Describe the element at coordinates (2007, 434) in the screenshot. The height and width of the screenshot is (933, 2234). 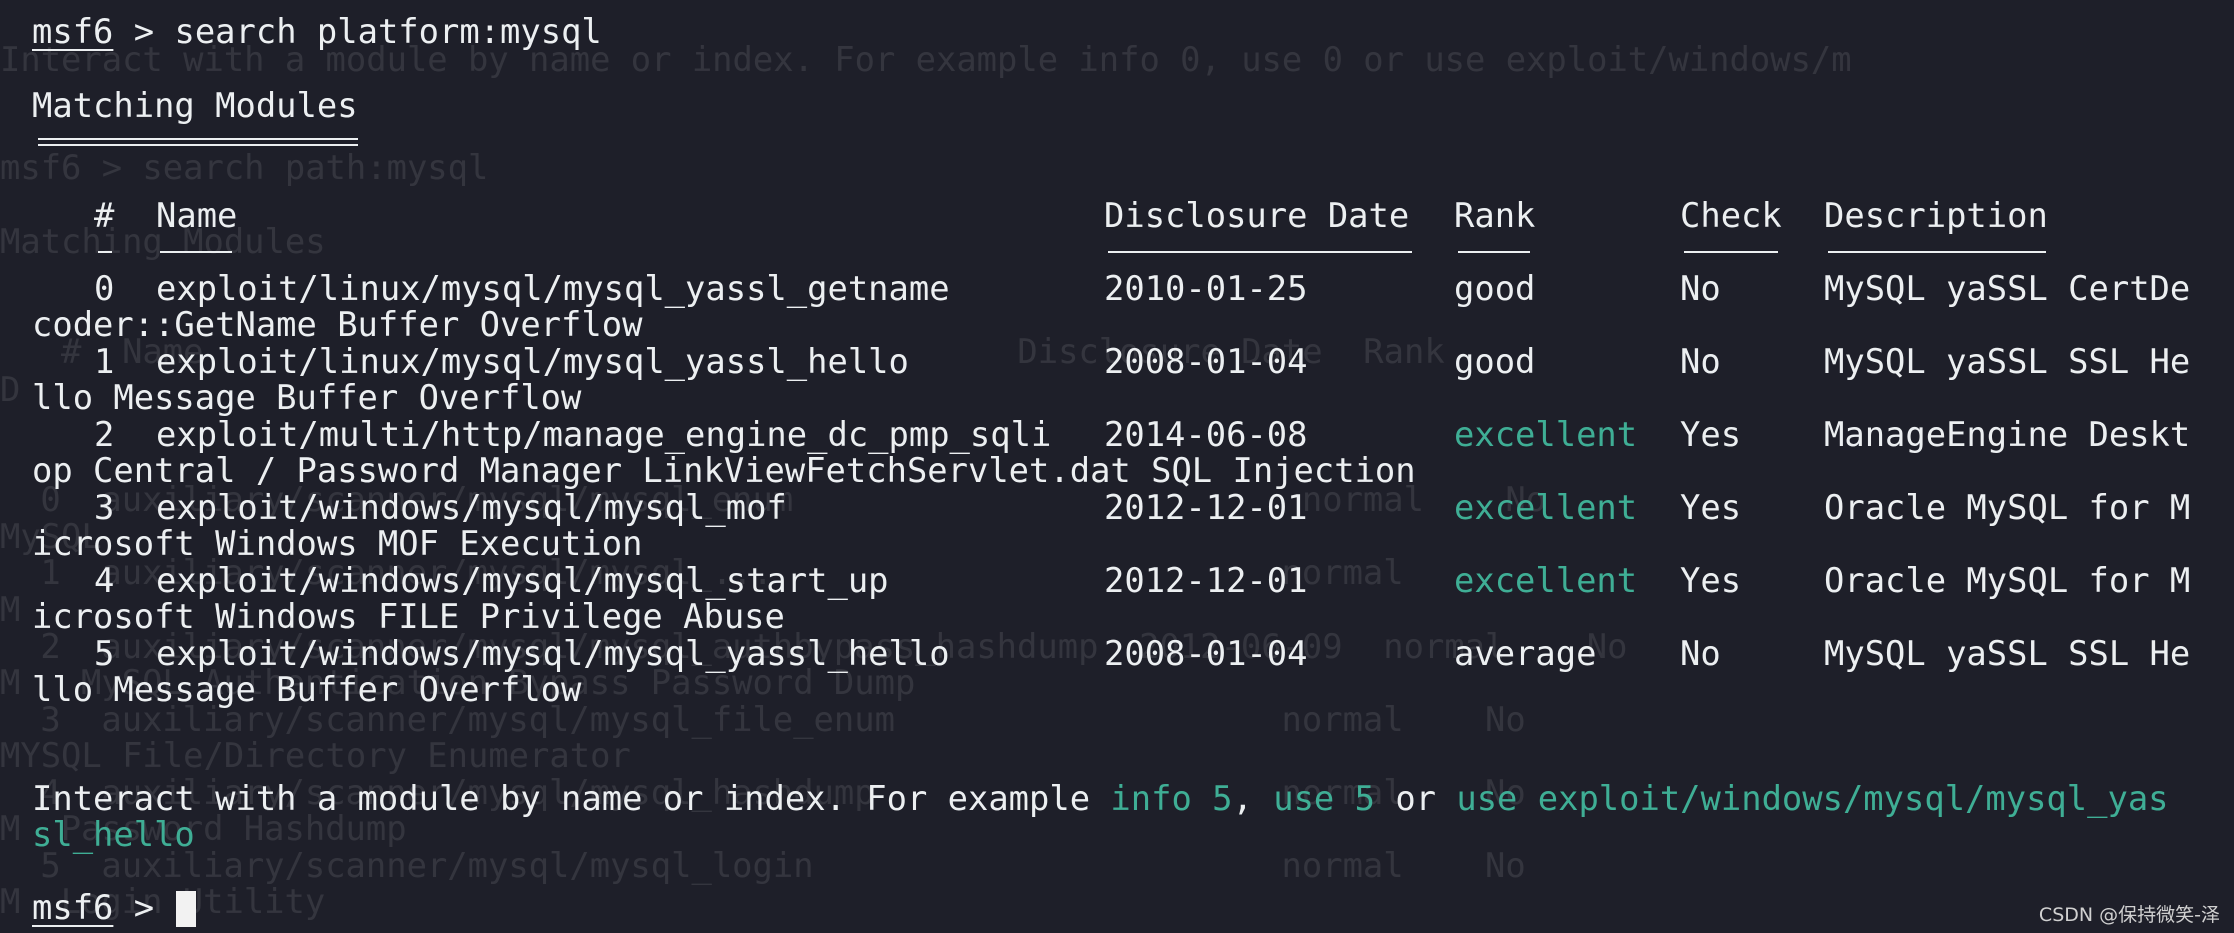
I see `row-description: ManageEngine Deskt` at that location.